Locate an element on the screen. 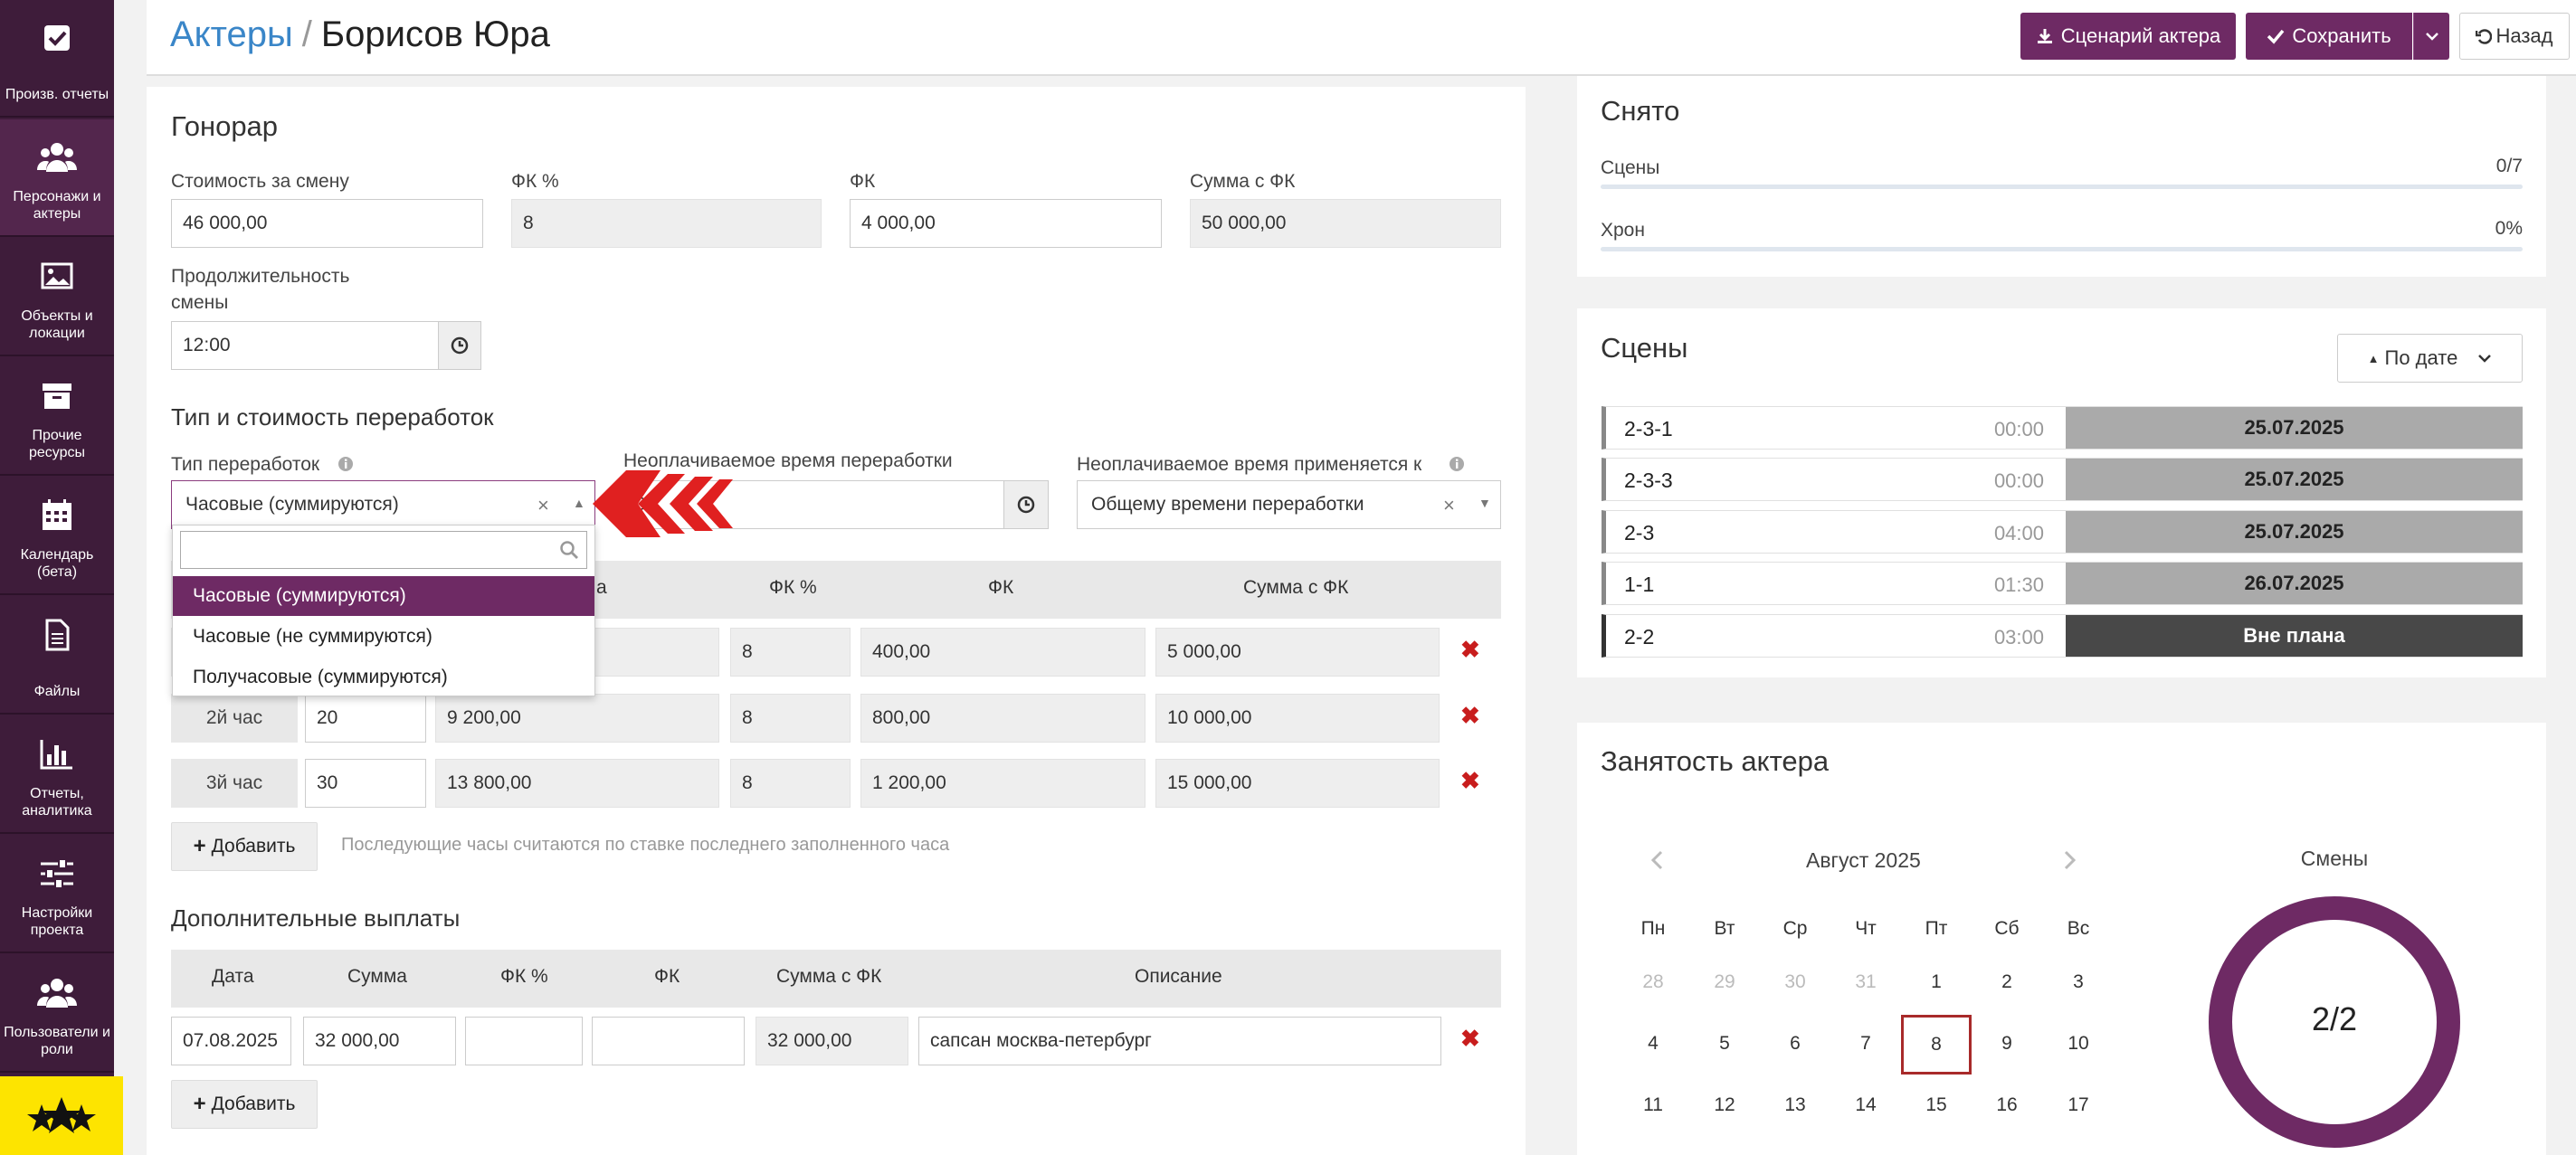  extra-date-input: 07.08.2025 is located at coordinates (231, 1041).